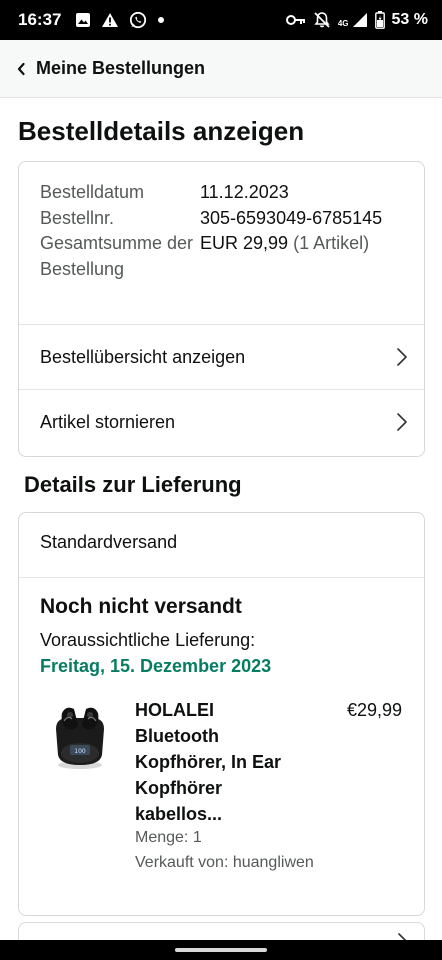 Image resolution: width=442 pixels, height=960 pixels. What do you see at coordinates (120, 20) in the screenshot?
I see `notification-icons` at bounding box center [120, 20].